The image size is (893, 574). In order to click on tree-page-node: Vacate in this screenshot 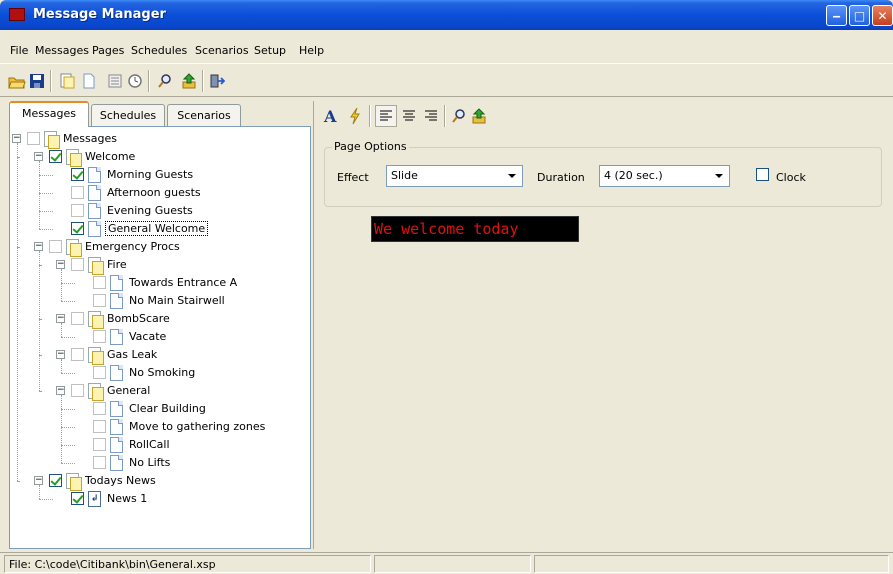, I will do `click(160, 337)`.